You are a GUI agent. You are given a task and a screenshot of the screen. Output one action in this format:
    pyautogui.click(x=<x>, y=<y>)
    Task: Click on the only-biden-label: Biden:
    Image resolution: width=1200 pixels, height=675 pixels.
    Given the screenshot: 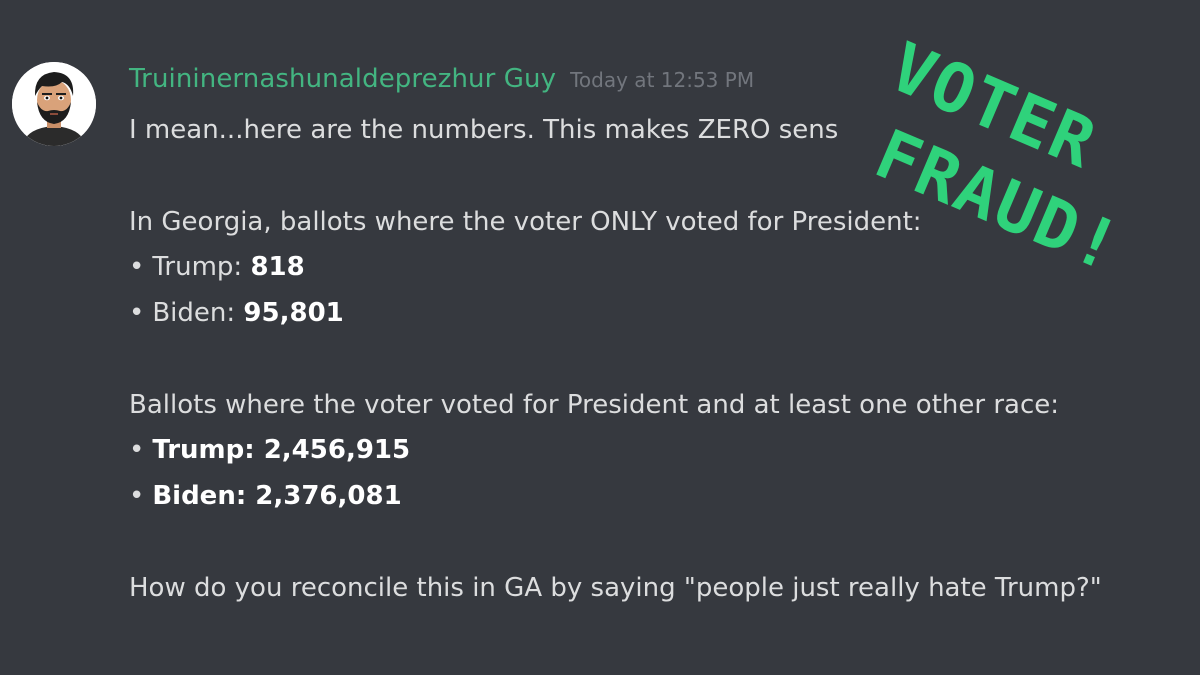 What is the action you would take?
    pyautogui.click(x=198, y=313)
    